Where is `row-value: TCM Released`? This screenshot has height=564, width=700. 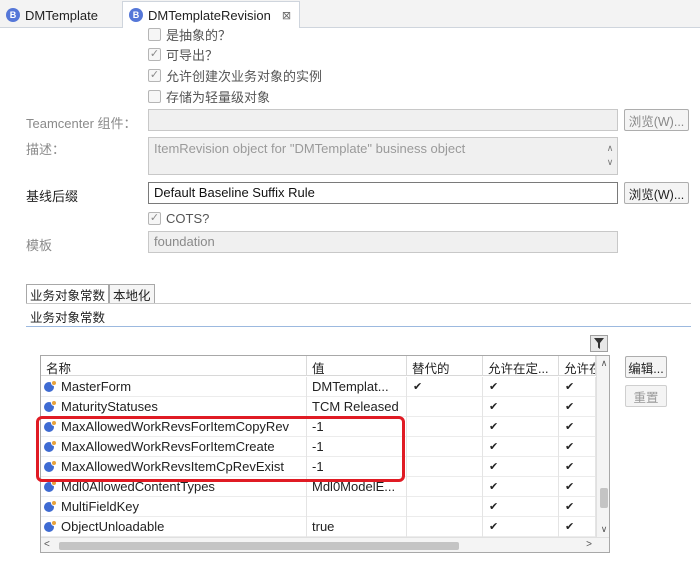 row-value: TCM Released is located at coordinates (357, 406).